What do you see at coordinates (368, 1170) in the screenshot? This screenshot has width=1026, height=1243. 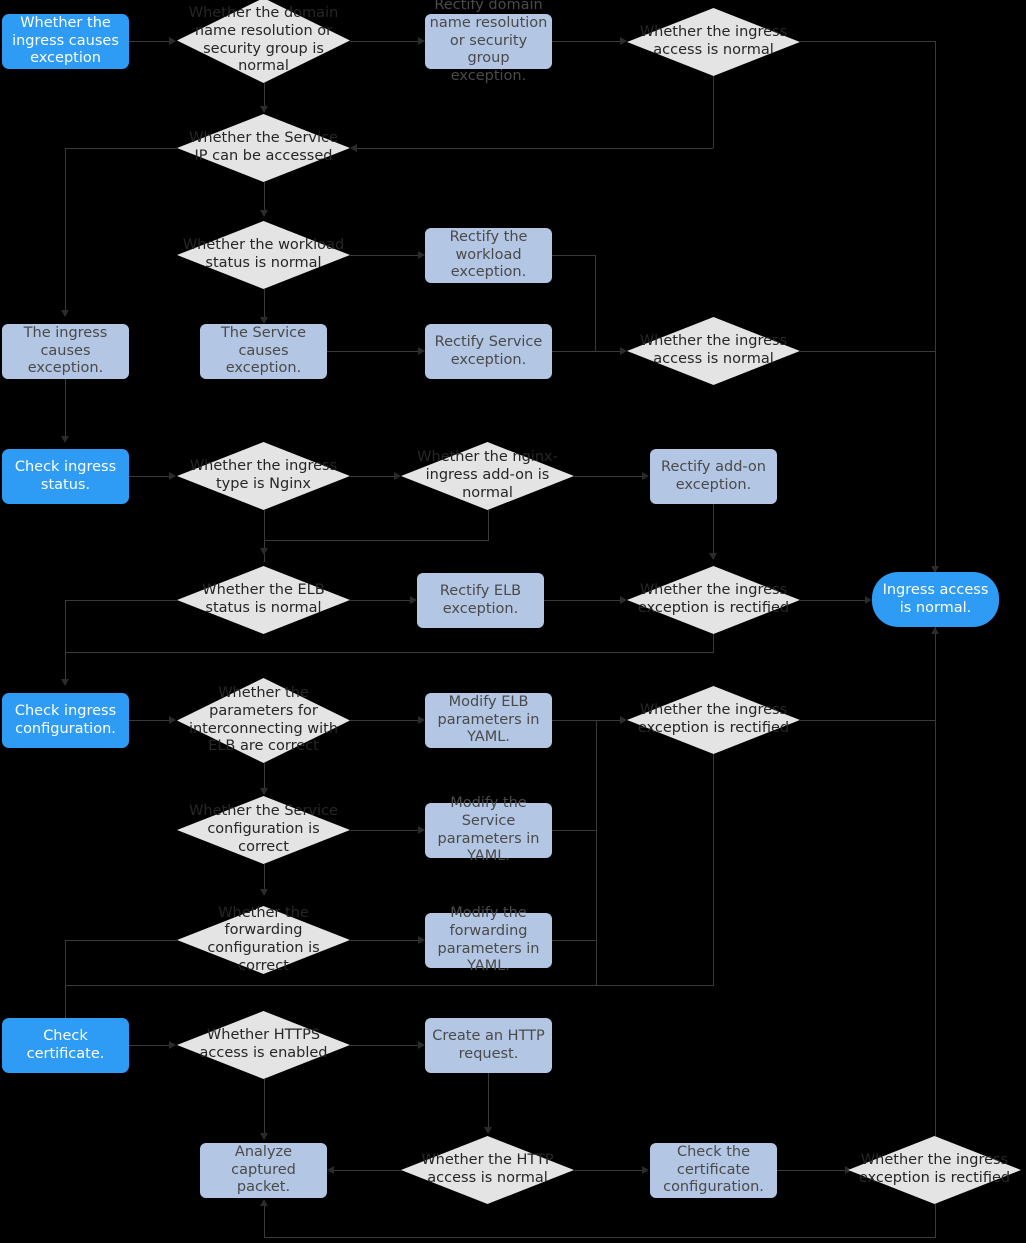 I see `connector-httpaccess-to-analyze` at bounding box center [368, 1170].